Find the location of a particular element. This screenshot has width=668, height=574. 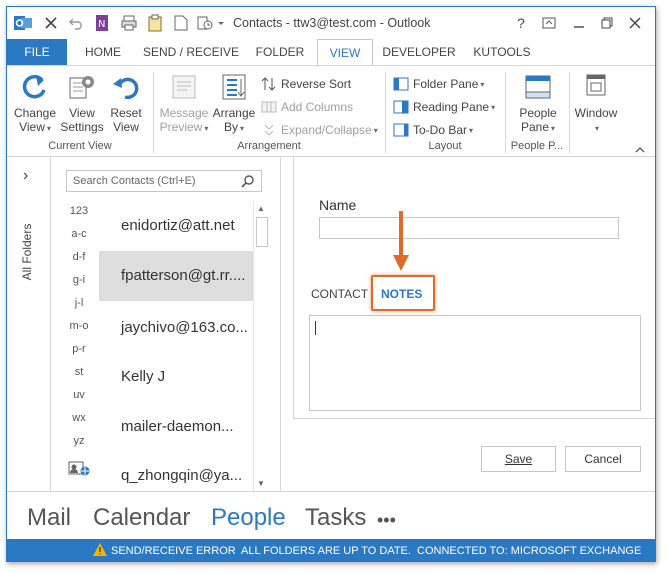

index-j-l: j-l is located at coordinates (79, 303).